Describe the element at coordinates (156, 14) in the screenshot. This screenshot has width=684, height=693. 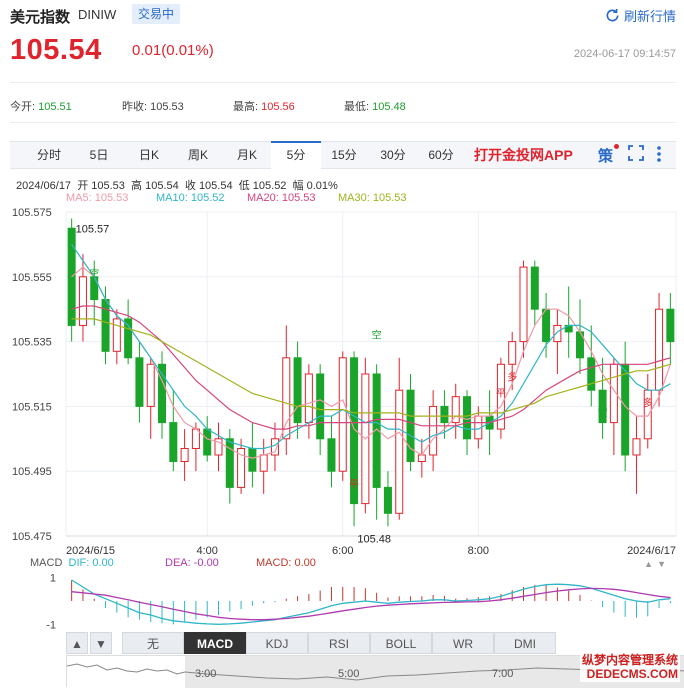
I see `trading-status-badge: 交易中` at that location.